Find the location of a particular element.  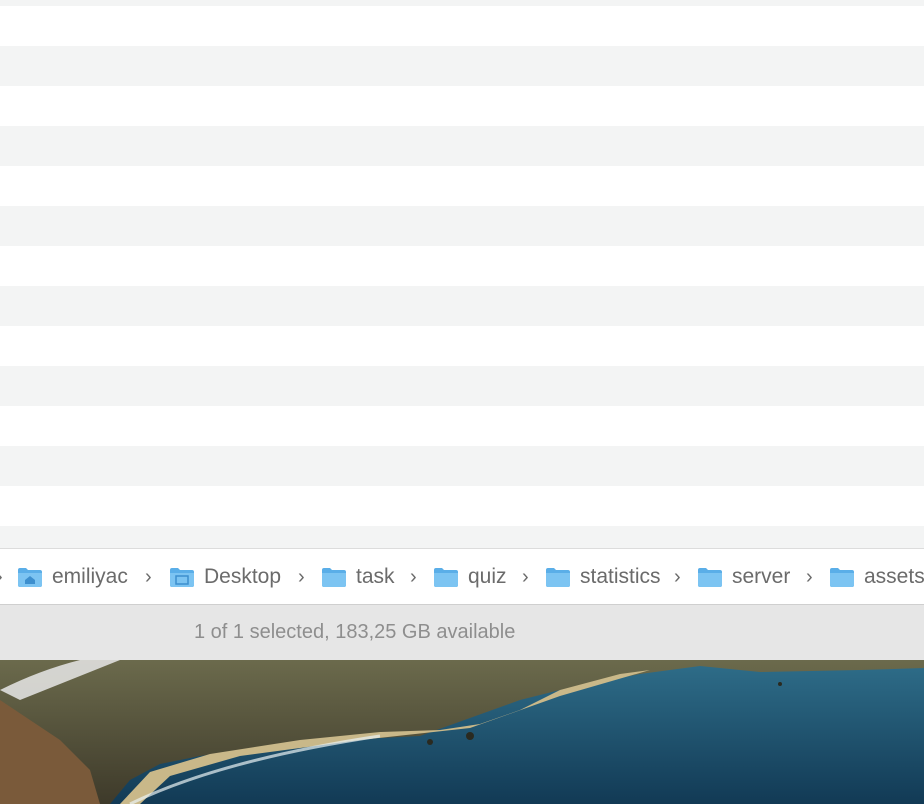

path-item-desktop: Desktop is located at coordinates (225, 577).